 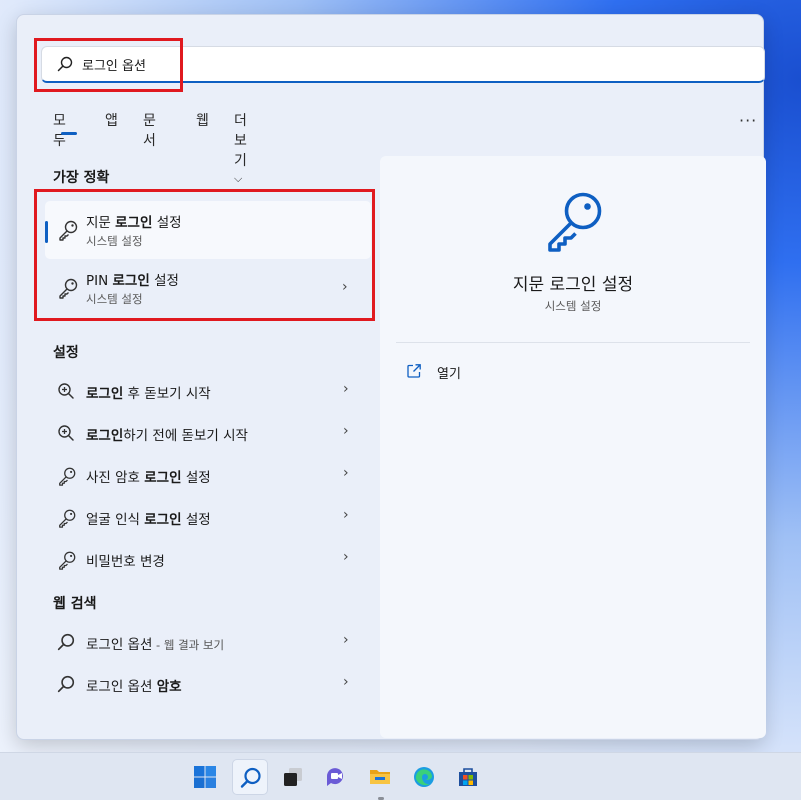 What do you see at coordinates (573, 306) in the screenshot?
I see `detail-subtitle: 시스템 설정` at bounding box center [573, 306].